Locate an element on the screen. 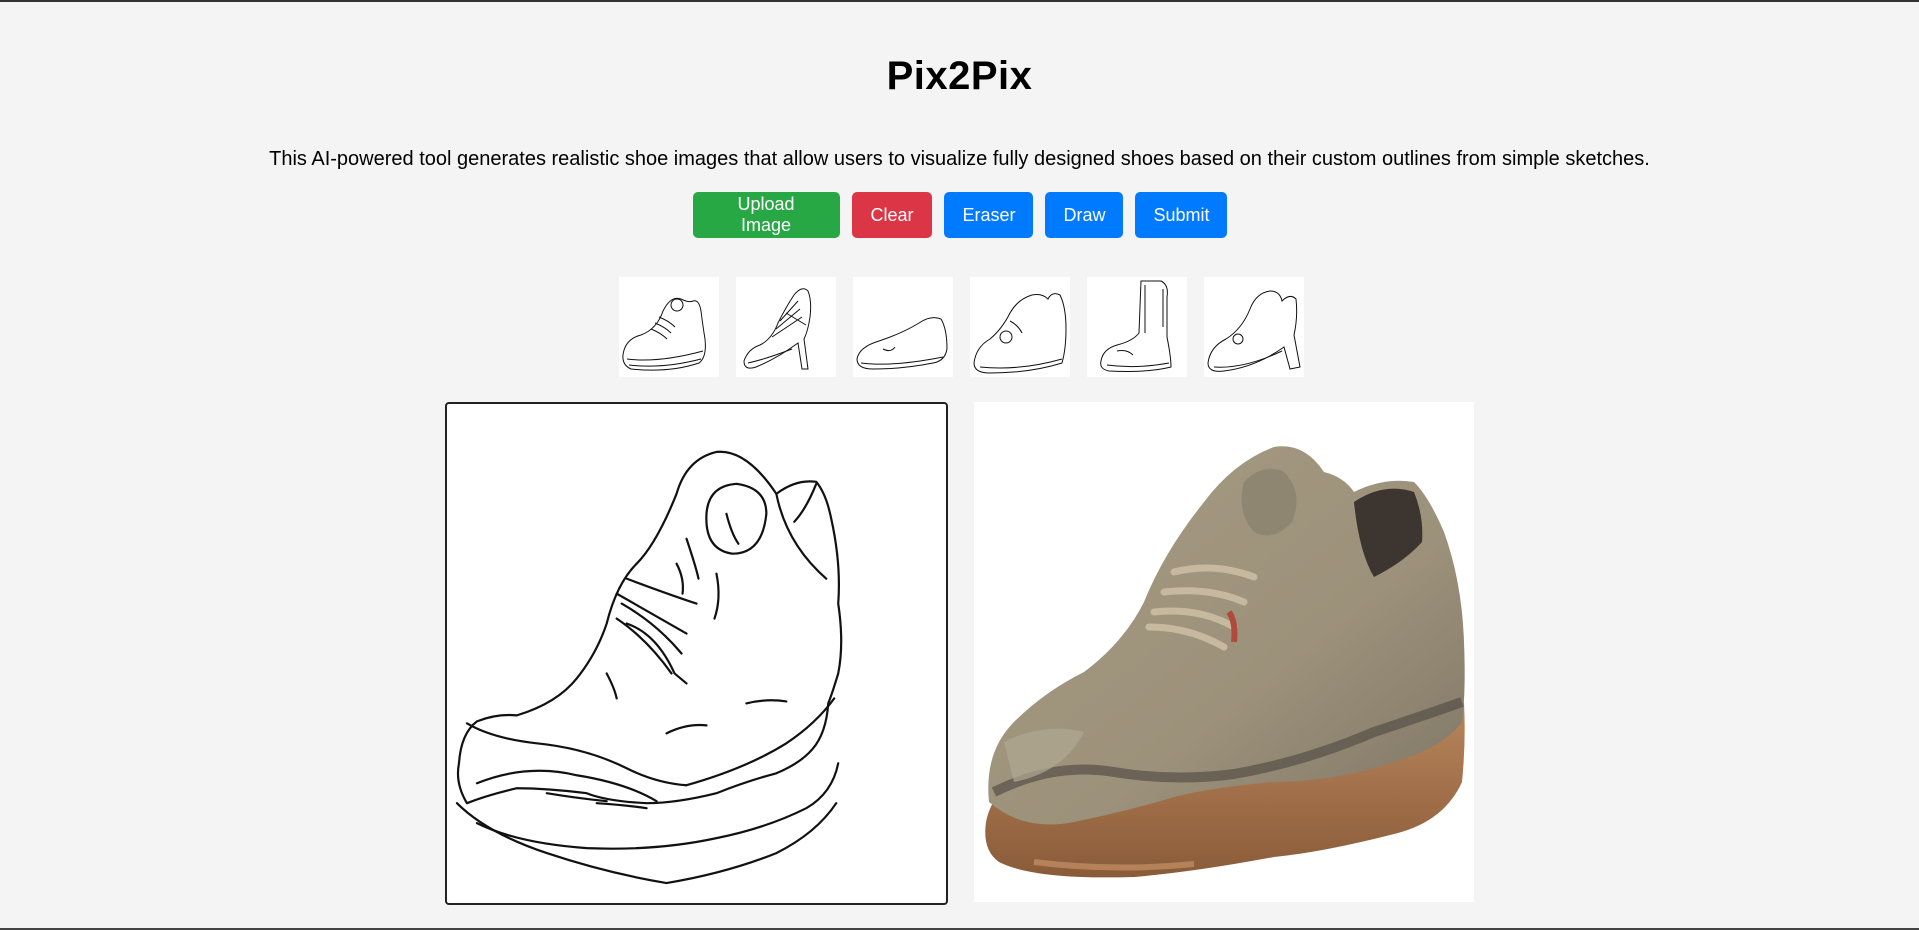 The width and height of the screenshot is (1919, 930). heeled-ankle-boot-sketch-icon is located at coordinates (1254, 331).